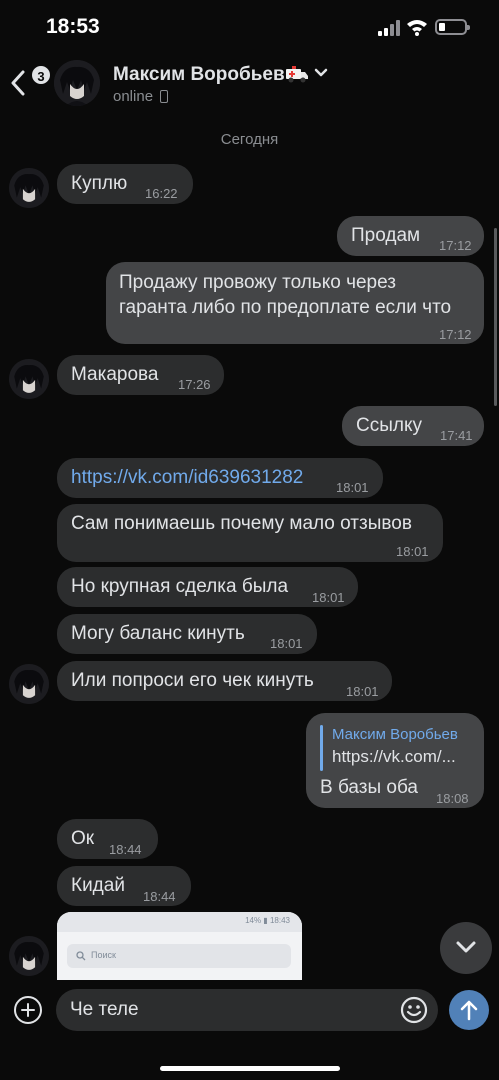 The height and width of the screenshot is (1080, 499). What do you see at coordinates (161, 193) in the screenshot?
I see `message-time: 16:22` at bounding box center [161, 193].